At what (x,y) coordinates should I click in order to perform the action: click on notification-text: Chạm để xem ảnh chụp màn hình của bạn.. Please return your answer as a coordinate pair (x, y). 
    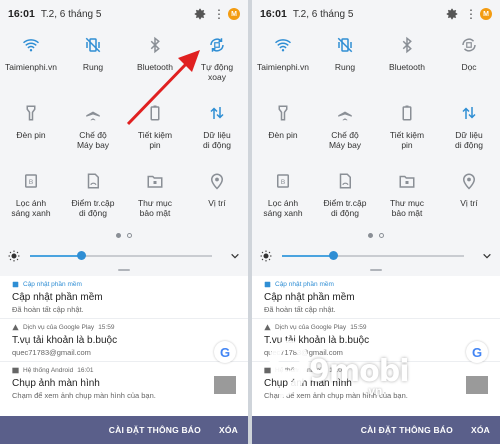
    Looking at the image, I should click on (336, 395).